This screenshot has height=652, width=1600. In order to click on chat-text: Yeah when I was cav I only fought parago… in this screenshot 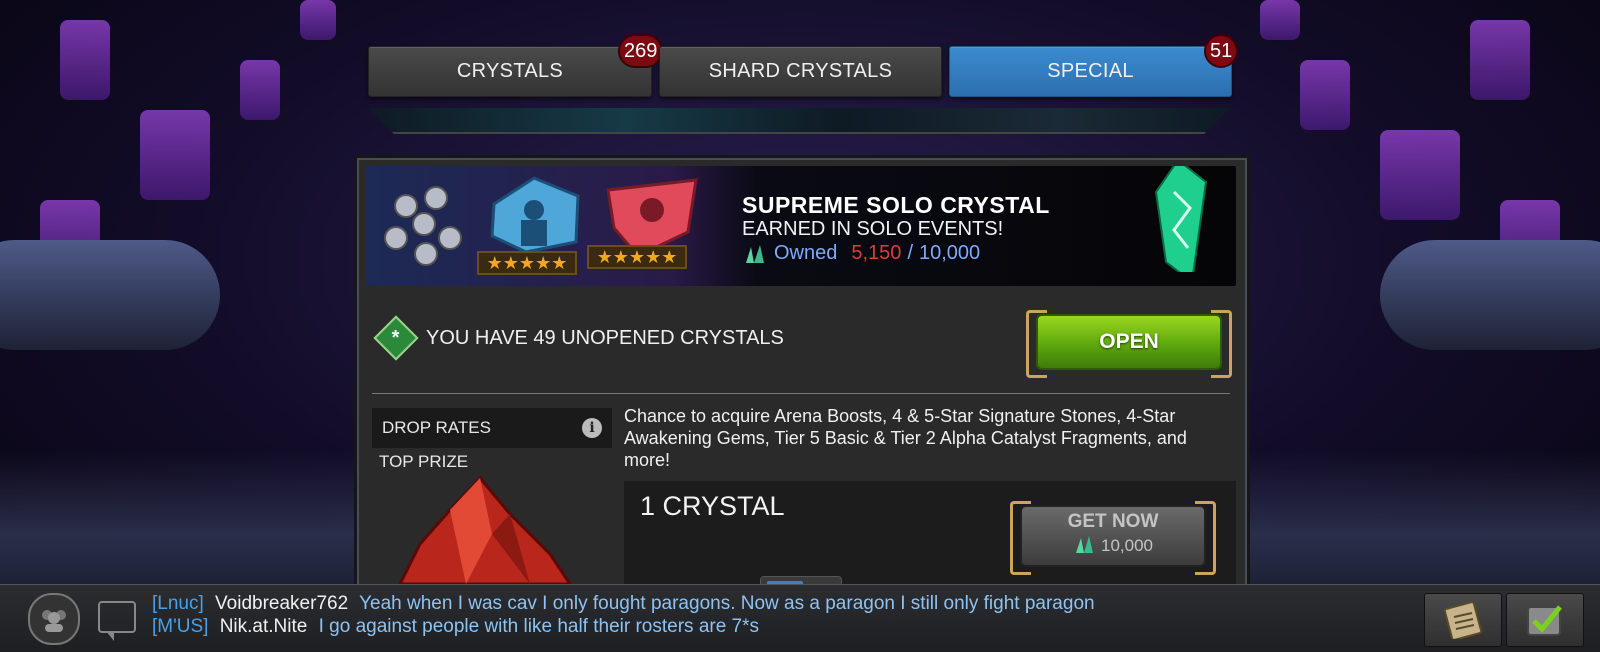, I will do `click(727, 603)`.